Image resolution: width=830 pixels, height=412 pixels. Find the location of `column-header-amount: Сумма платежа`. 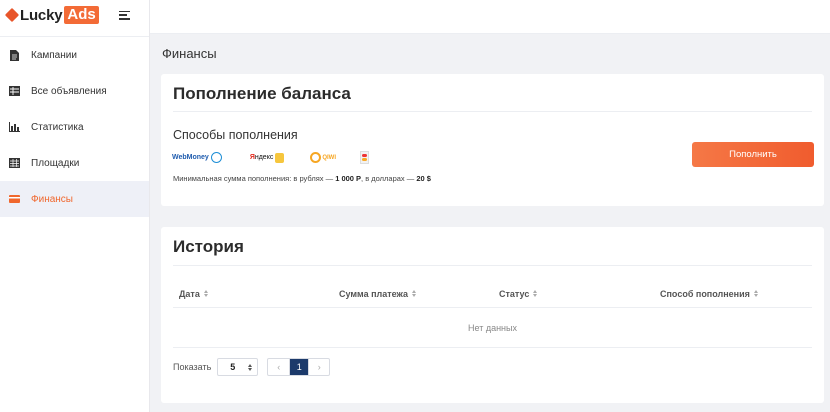

column-header-amount: Сумма платежа is located at coordinates (378, 294).